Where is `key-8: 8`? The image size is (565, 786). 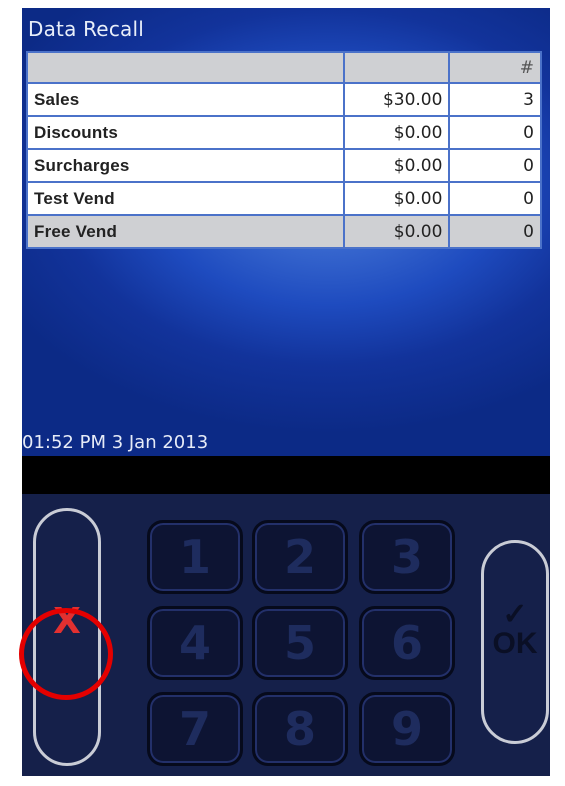 key-8: 8 is located at coordinates (300, 729).